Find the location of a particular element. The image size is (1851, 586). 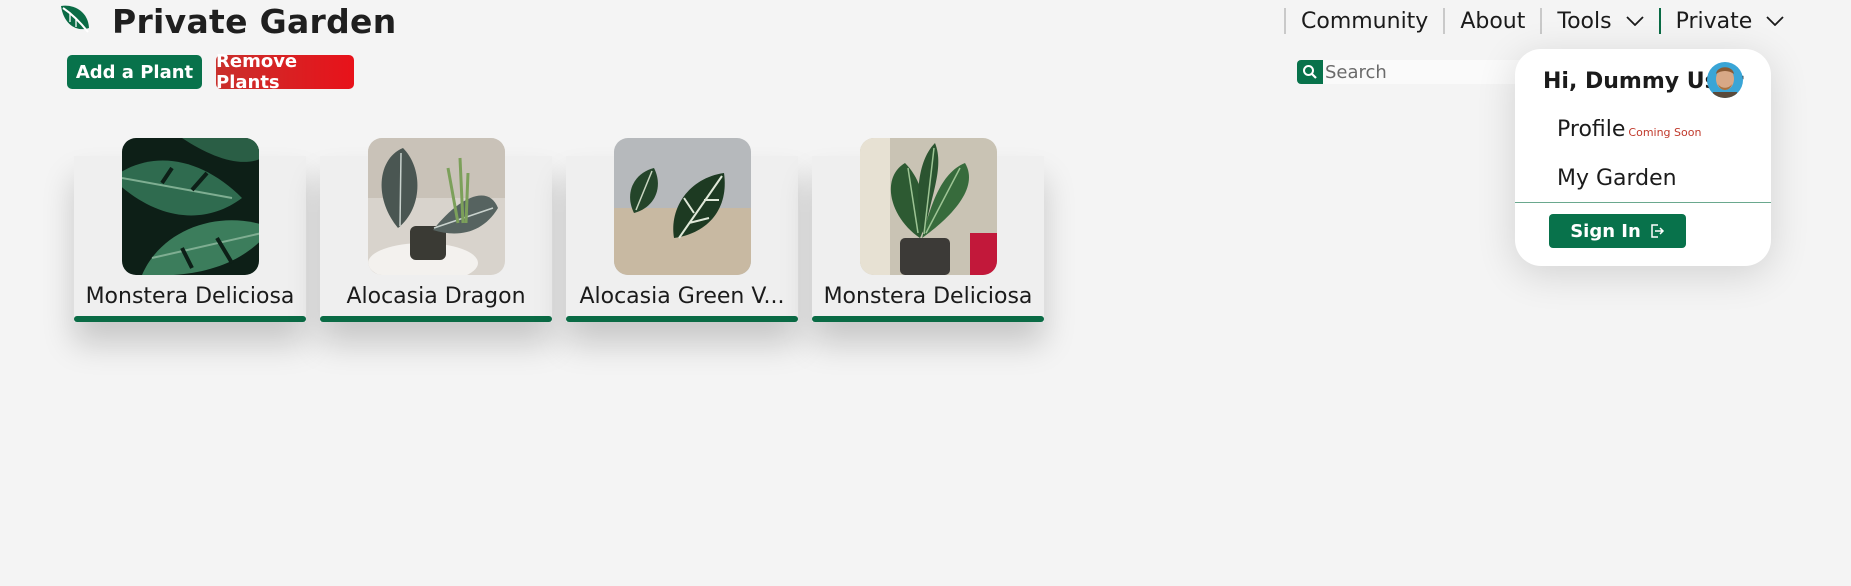

plant-name: Alocasia Dragon is located at coordinates (436, 296).